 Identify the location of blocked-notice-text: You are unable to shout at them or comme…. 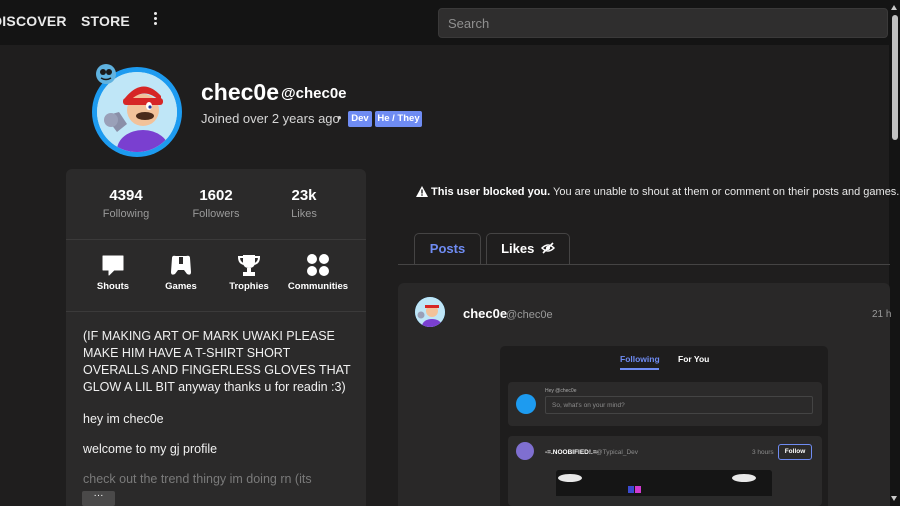
(725, 192).